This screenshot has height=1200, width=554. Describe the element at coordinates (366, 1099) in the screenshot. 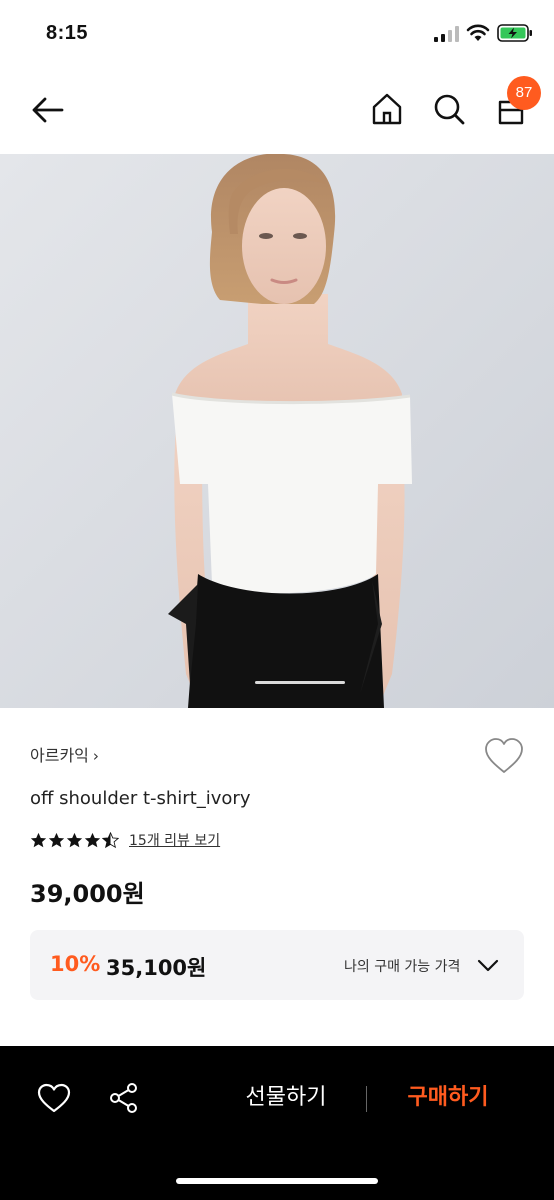

I see `divider` at that location.